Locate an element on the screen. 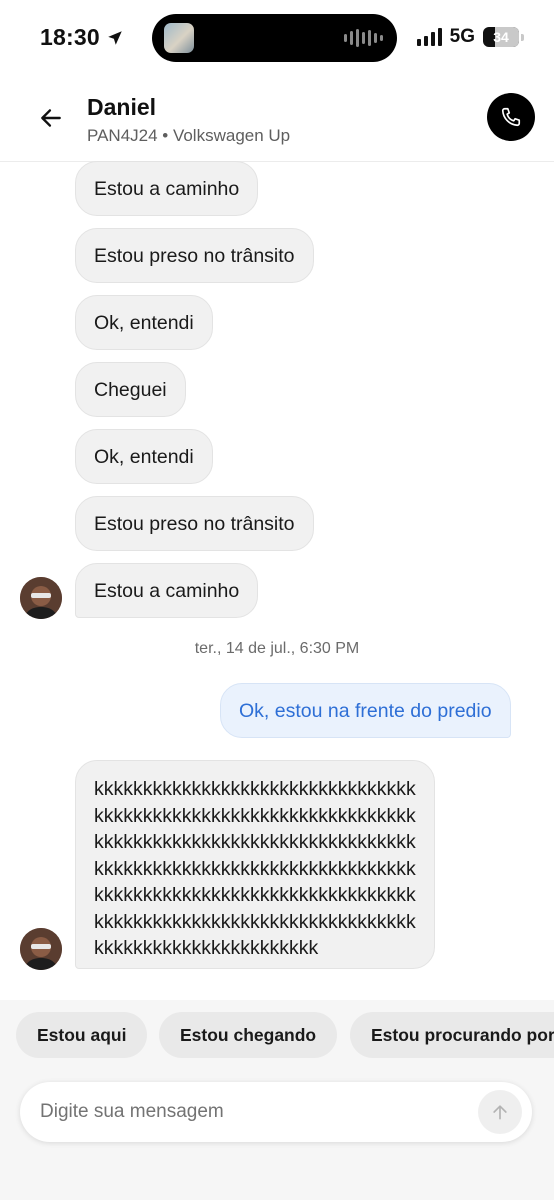 Image resolution: width=554 pixels, height=1200 pixels. network-type: 5G is located at coordinates (462, 36).